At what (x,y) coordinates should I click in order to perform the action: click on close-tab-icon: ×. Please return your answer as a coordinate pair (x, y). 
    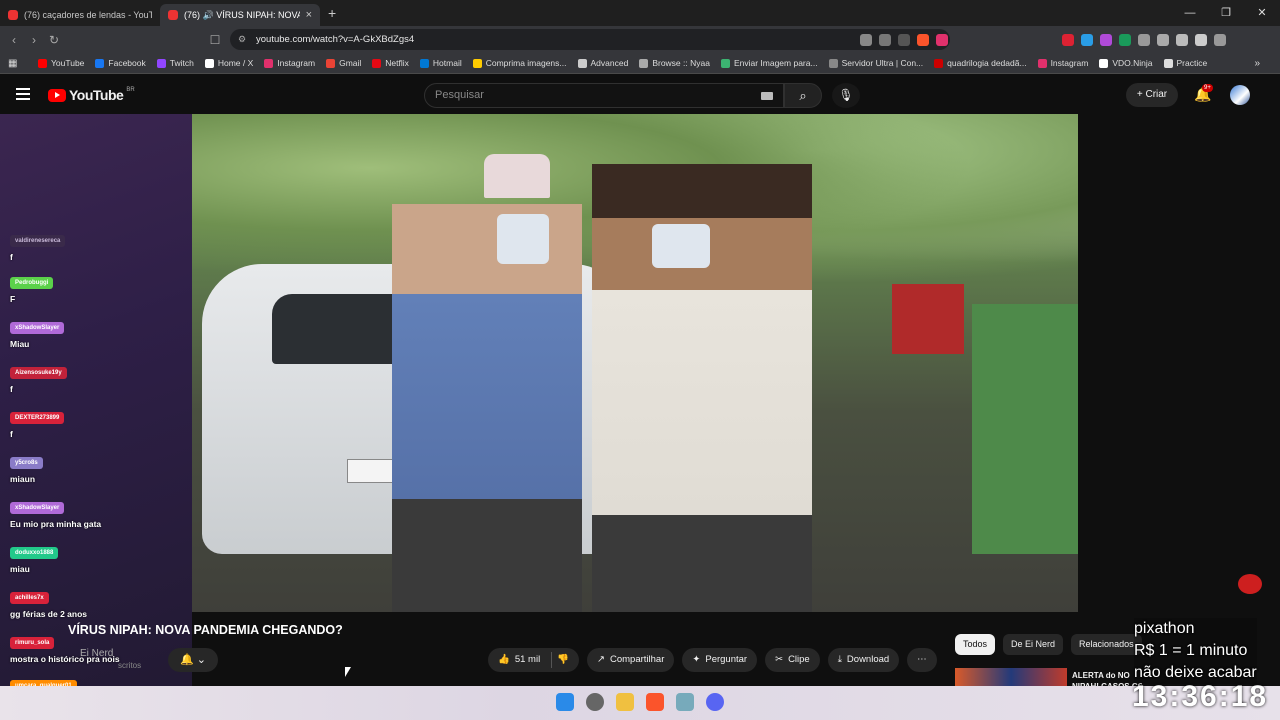
    Looking at the image, I should click on (309, 15).